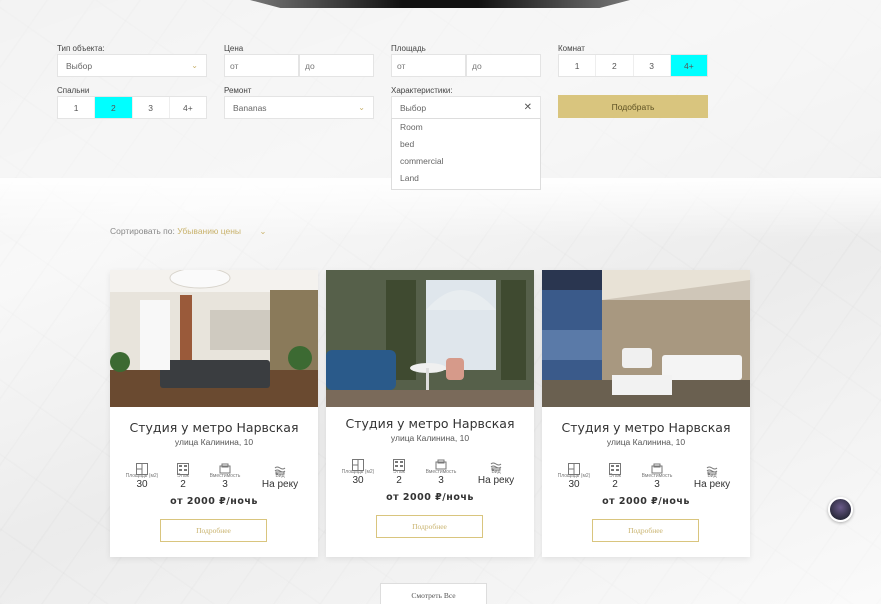  Describe the element at coordinates (238, 90) in the screenshot. I see `renovation-label: Ремонт` at that location.